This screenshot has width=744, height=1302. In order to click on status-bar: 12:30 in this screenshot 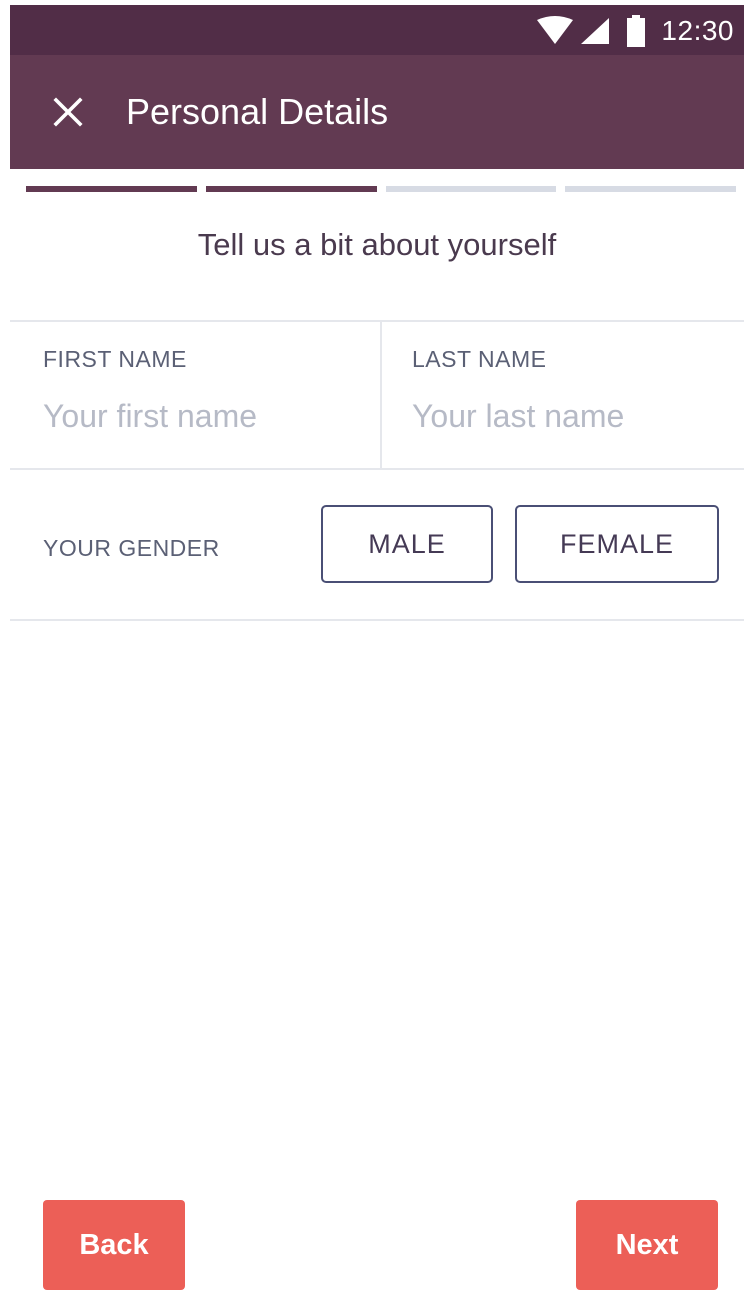, I will do `click(377, 30)`.